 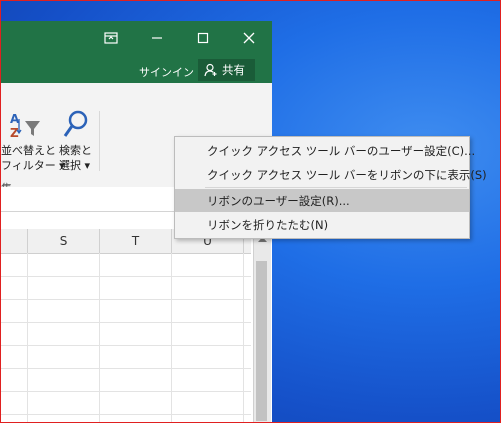 I want to click on find-select-button: 検索と 選択 ▾, so click(x=75, y=158).